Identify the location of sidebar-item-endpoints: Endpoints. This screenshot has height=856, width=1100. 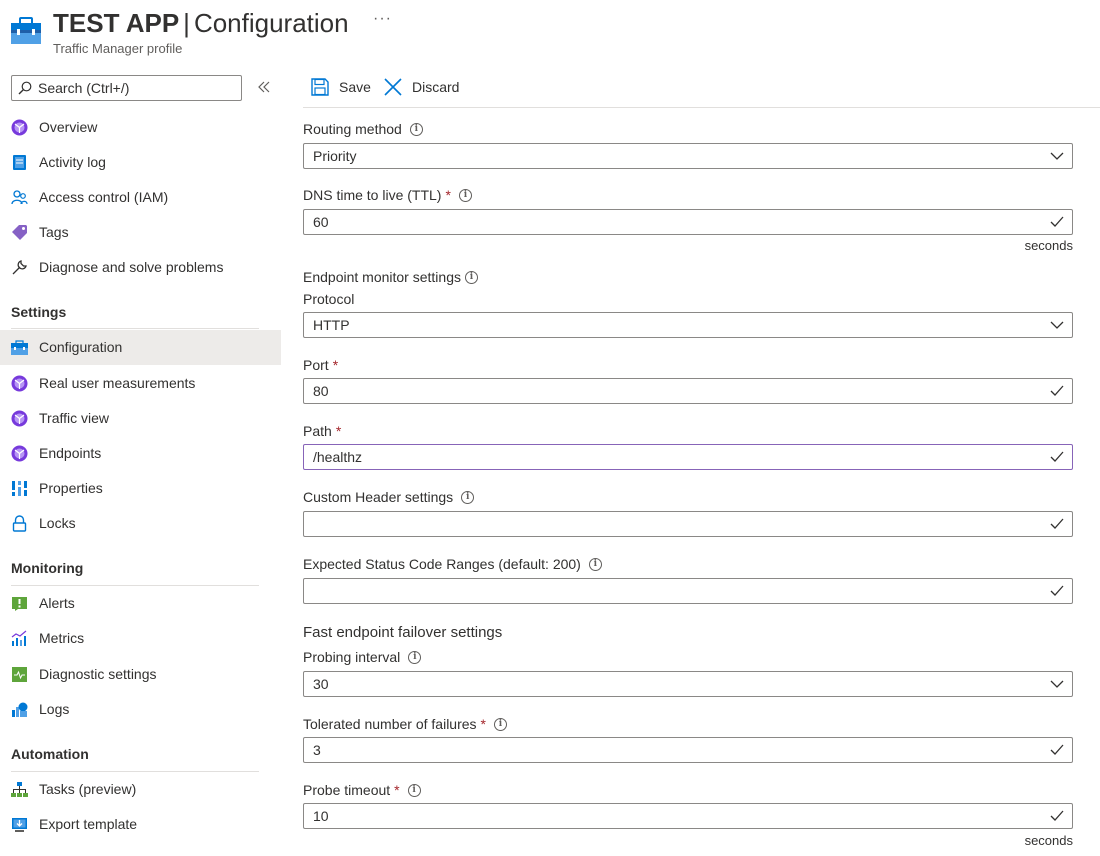
(140, 453).